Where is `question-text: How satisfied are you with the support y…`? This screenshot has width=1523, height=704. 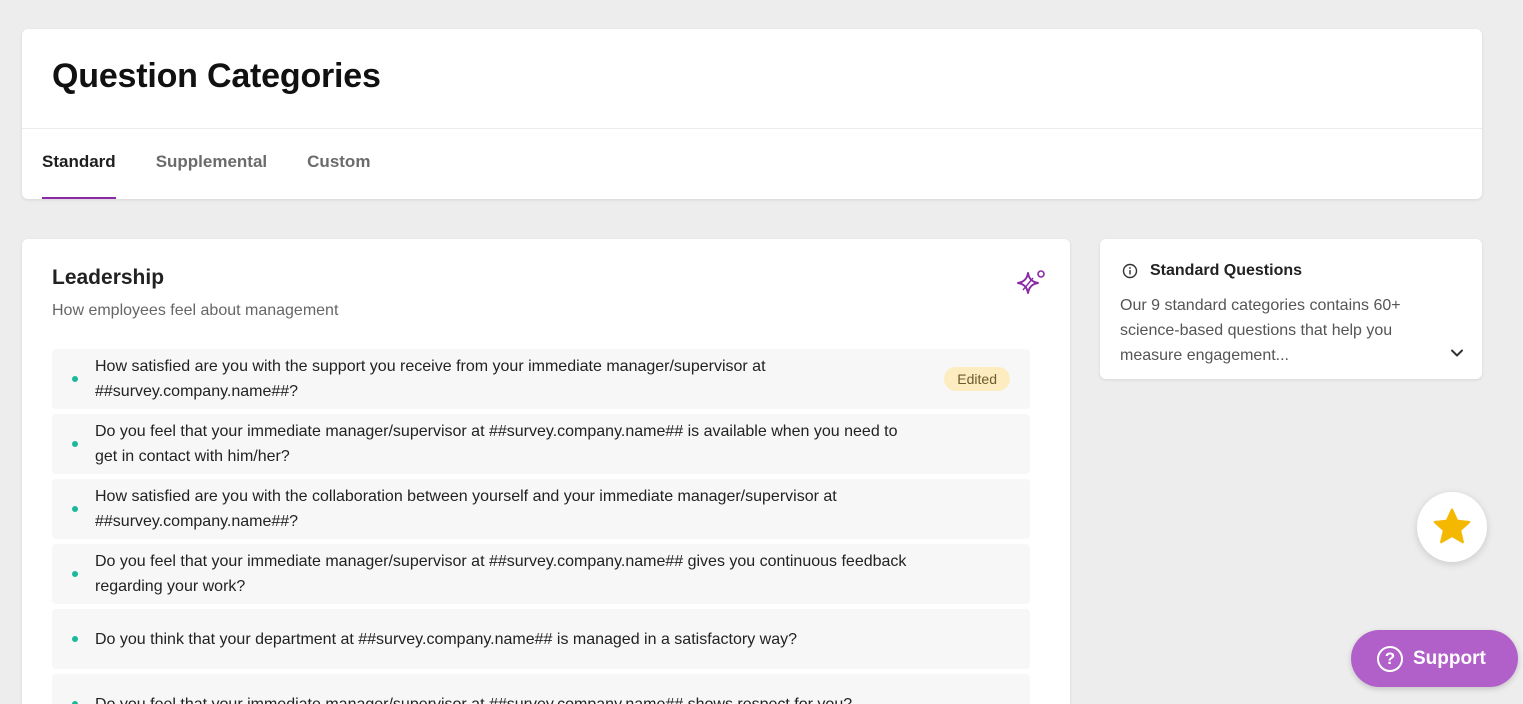 question-text: How satisfied are you with the support y… is located at coordinates (430, 379).